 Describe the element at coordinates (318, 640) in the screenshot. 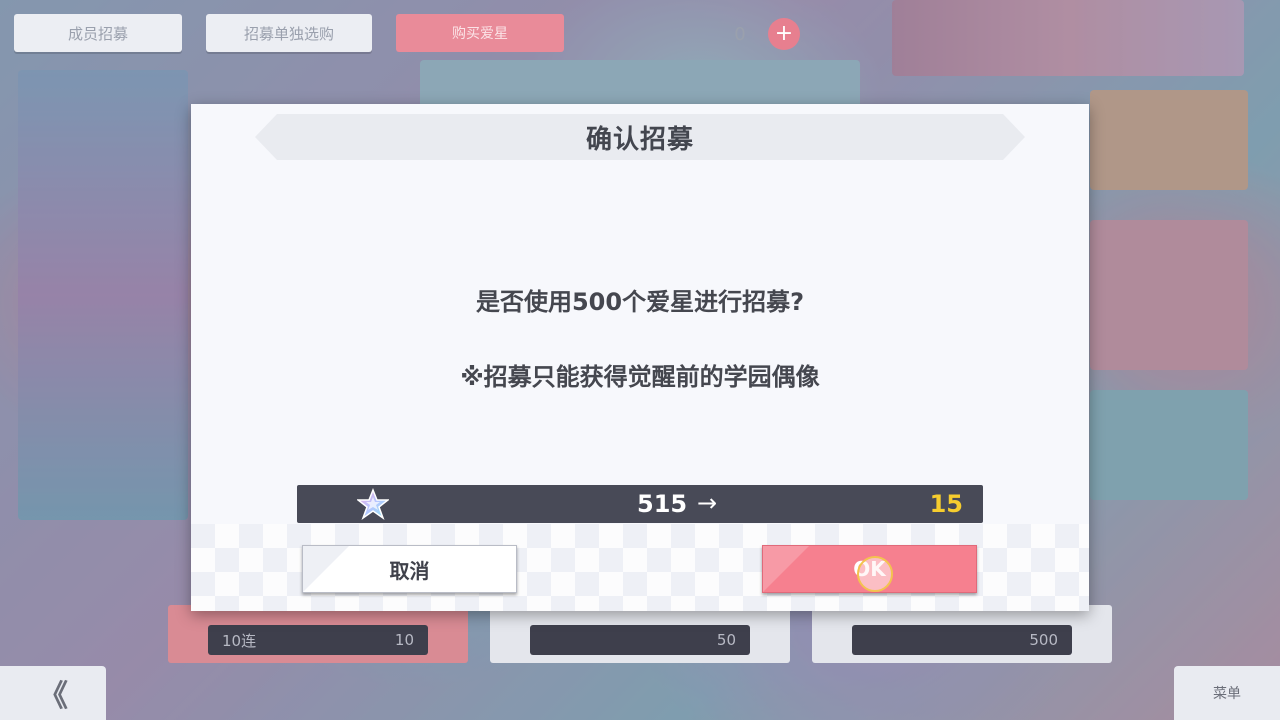

I see `recruit-cost-pill-10: 10连 10` at that location.